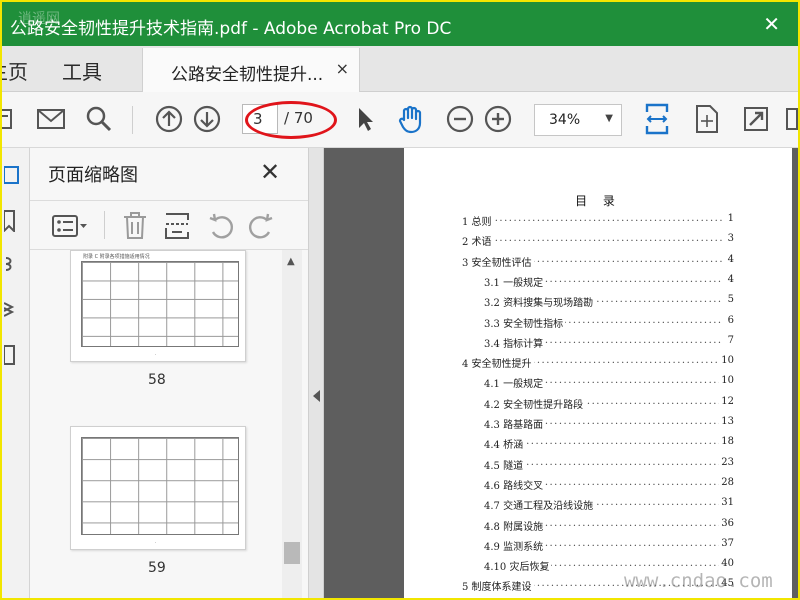 Image resolution: width=800 pixels, height=600 pixels. Describe the element at coordinates (518, 566) in the screenshot. I see `toc-entry-title: 4.10 灾后恢复` at that location.